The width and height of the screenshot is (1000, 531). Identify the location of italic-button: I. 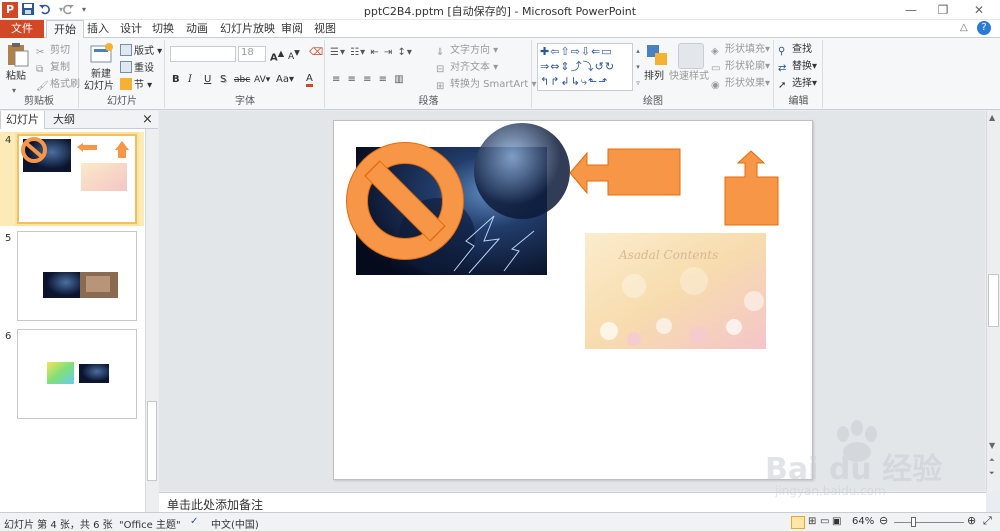
(190, 80).